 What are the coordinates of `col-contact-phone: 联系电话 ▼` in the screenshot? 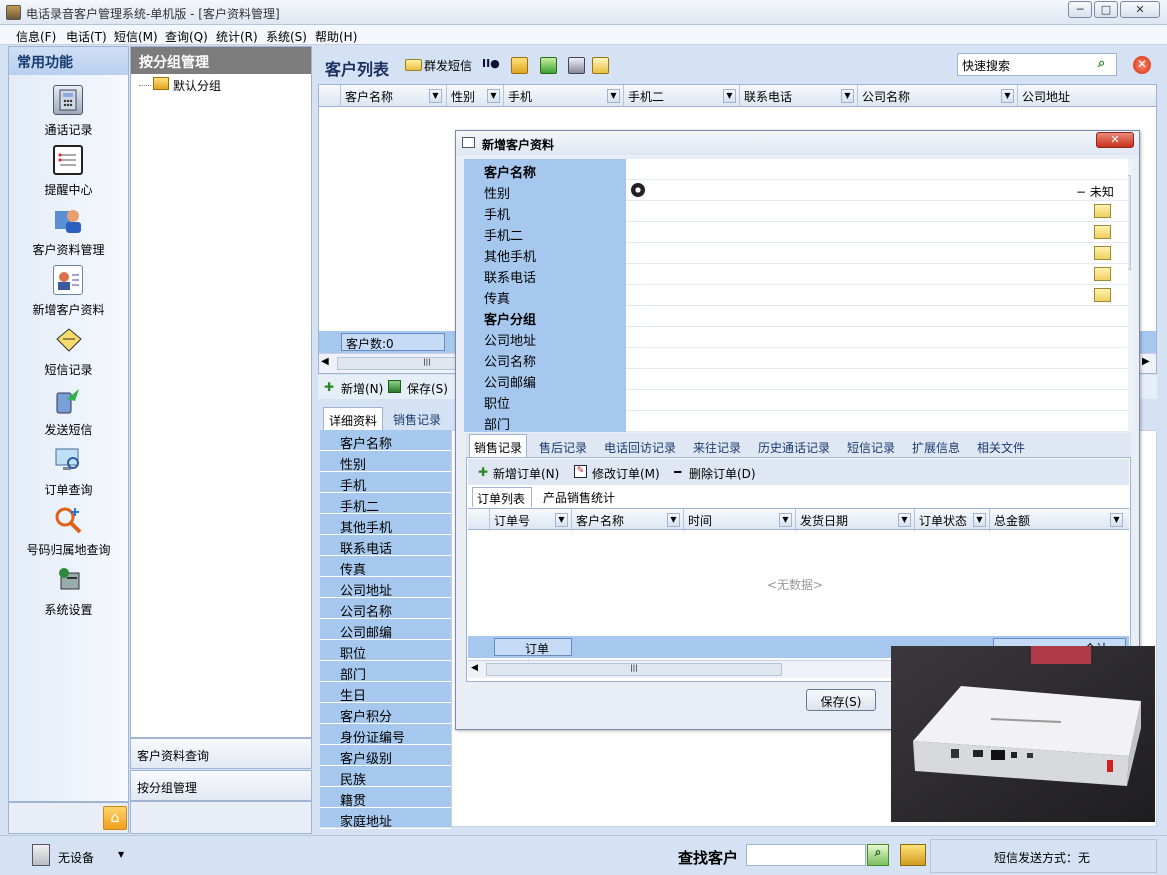 It's located at (799, 96).